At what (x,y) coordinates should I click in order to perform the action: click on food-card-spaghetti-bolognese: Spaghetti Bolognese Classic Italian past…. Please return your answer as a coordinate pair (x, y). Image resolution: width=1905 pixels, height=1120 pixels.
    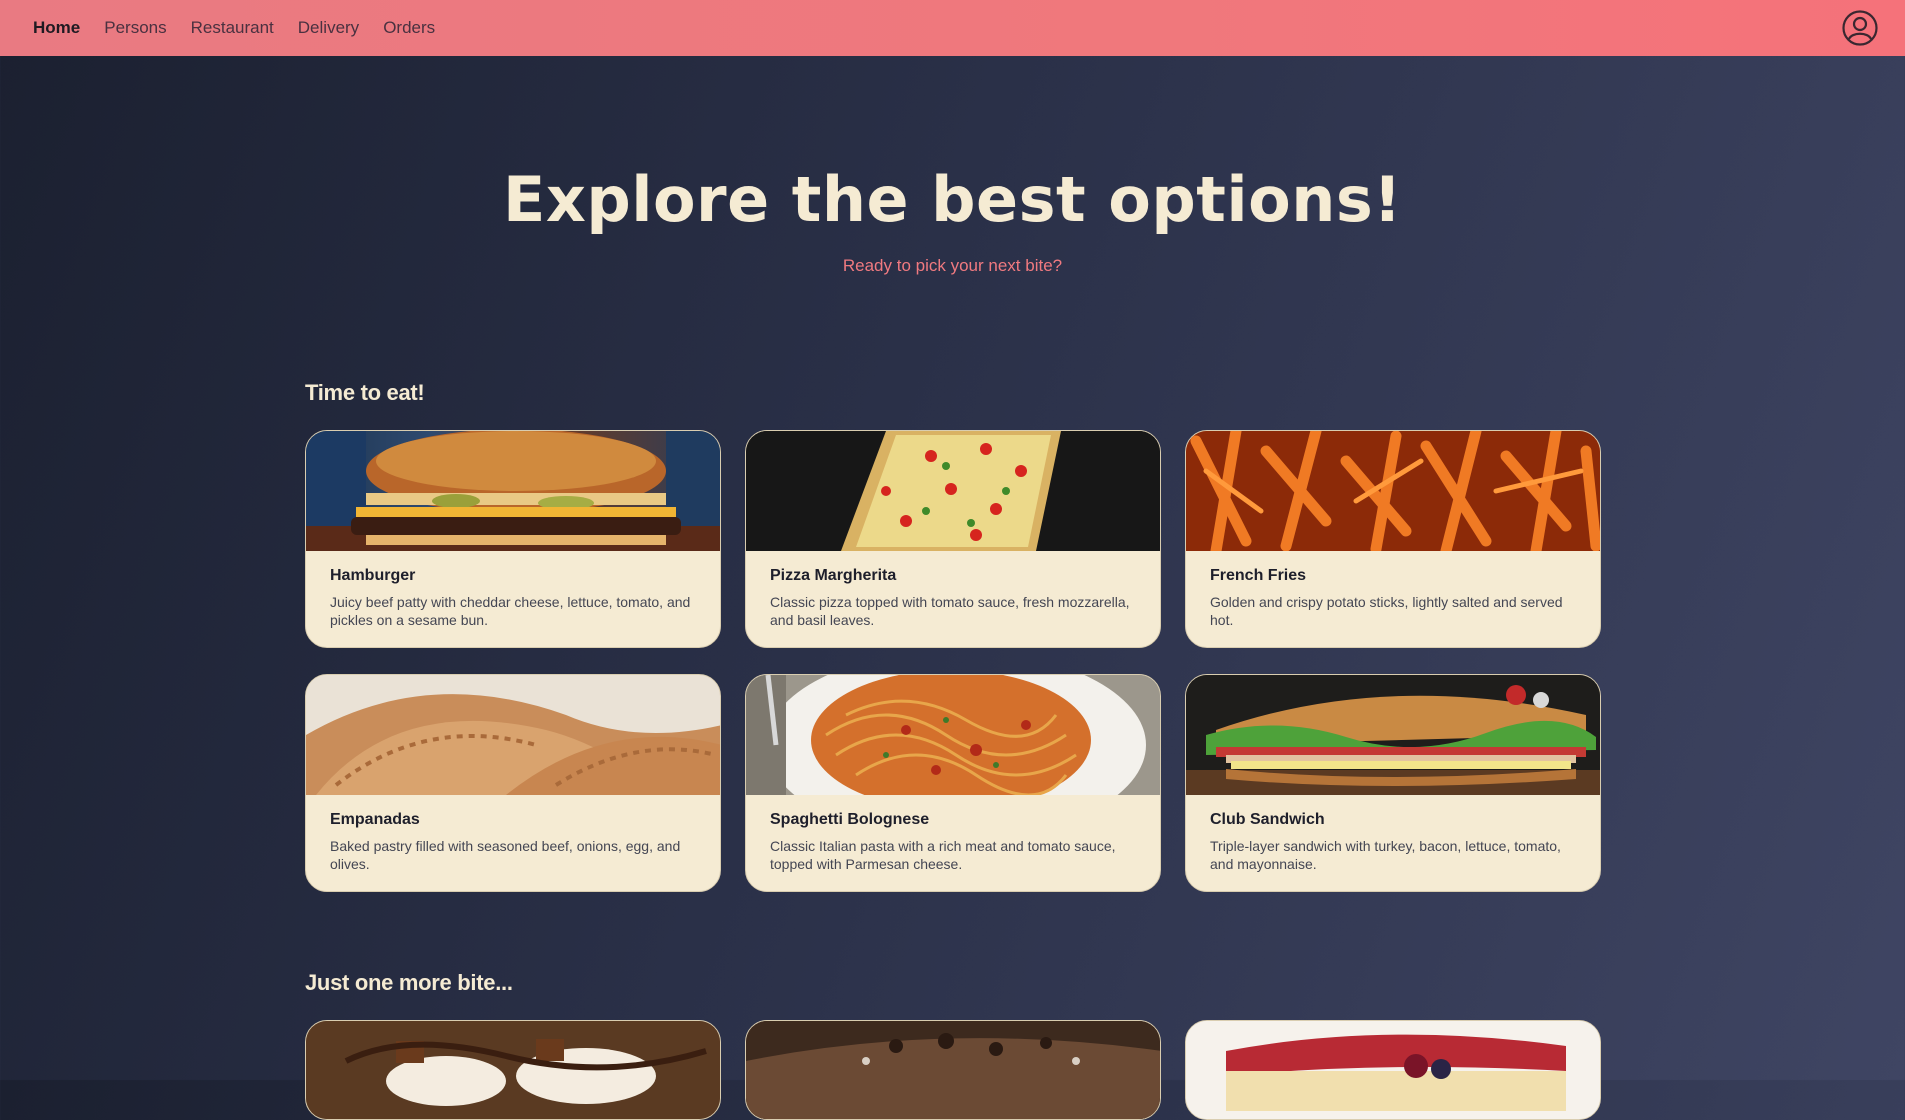
    Looking at the image, I should click on (953, 783).